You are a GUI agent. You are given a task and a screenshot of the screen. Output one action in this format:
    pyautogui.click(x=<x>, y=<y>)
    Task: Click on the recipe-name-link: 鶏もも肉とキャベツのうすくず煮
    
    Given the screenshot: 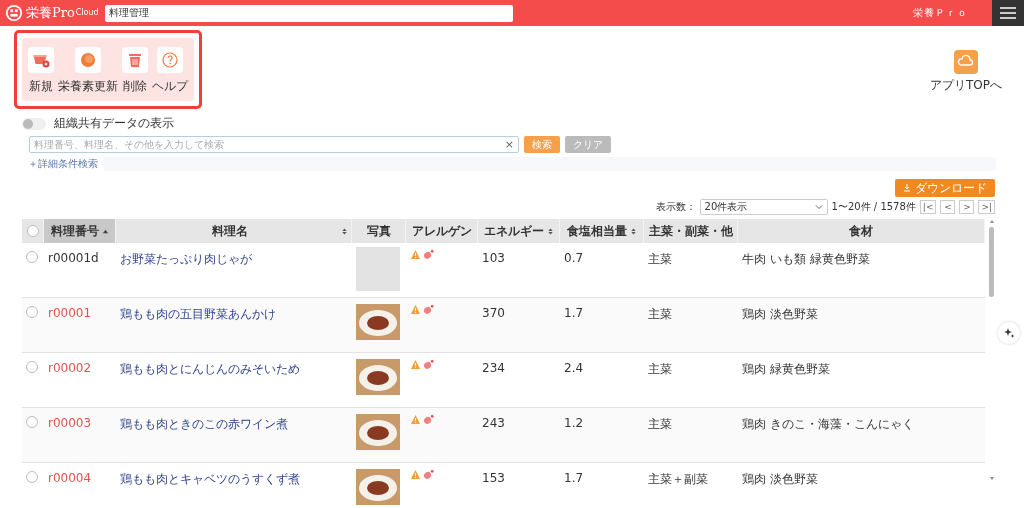 What is the action you would take?
    pyautogui.click(x=210, y=479)
    